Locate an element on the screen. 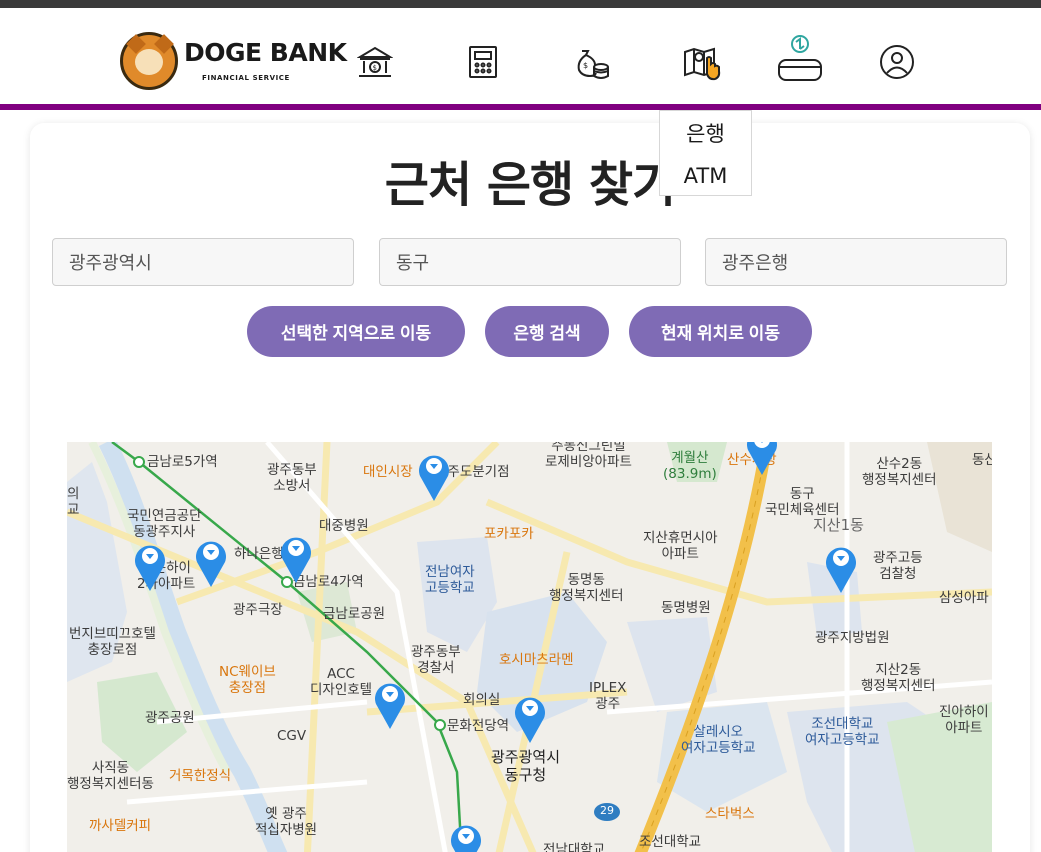 This screenshot has width=1041, height=852. bank-icon: $ is located at coordinates (375, 62).